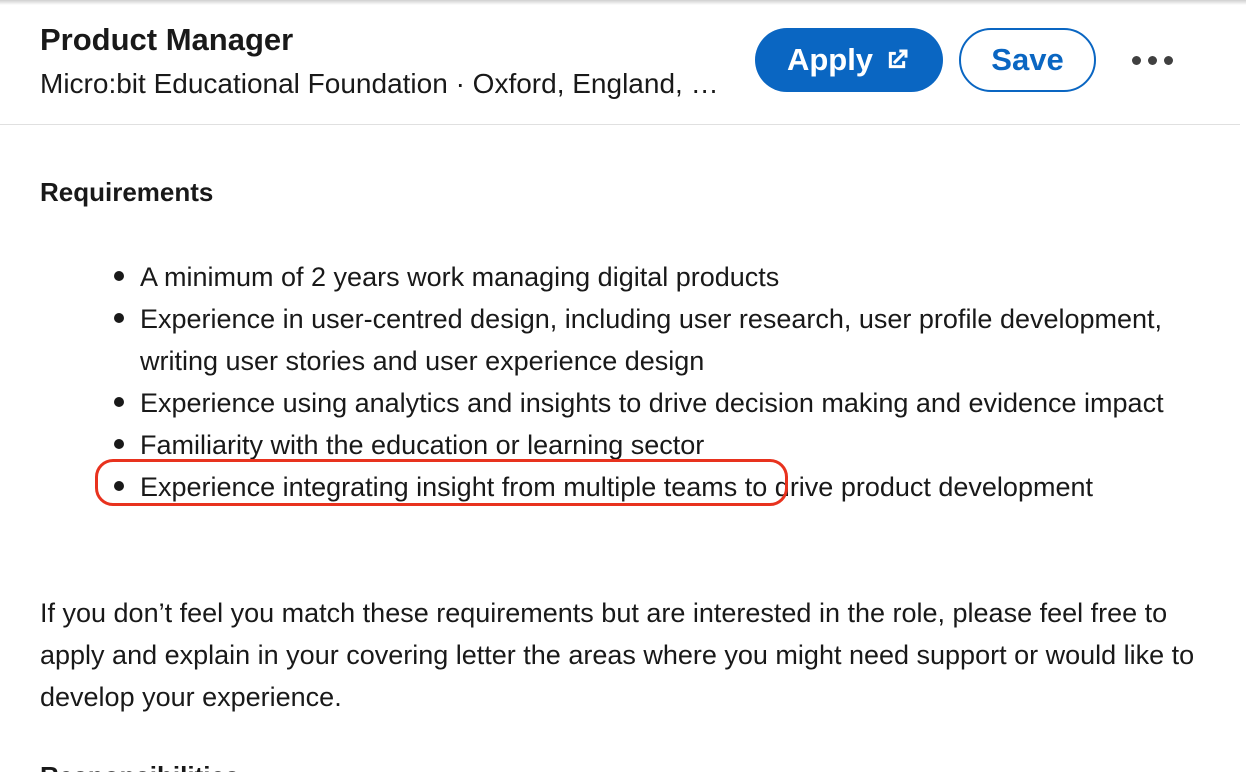  I want to click on job-title: Product Manager, so click(167, 39).